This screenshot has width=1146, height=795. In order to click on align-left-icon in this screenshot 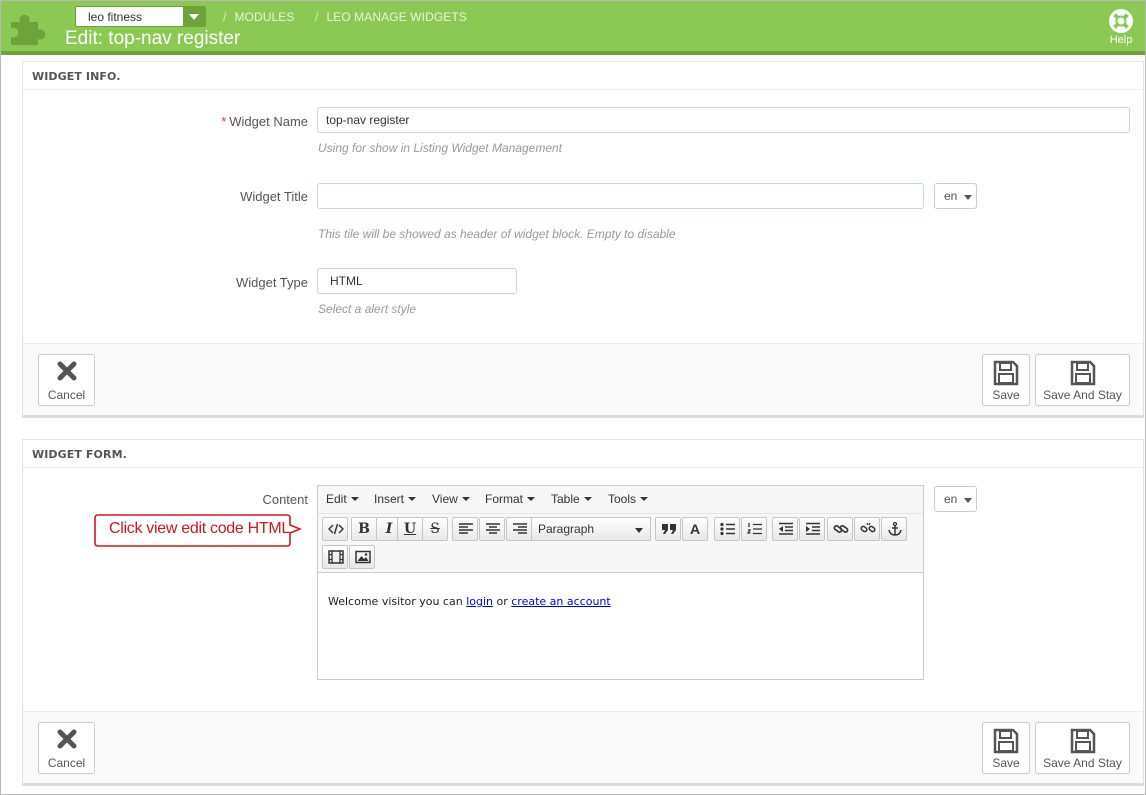, I will do `click(466, 528)`.